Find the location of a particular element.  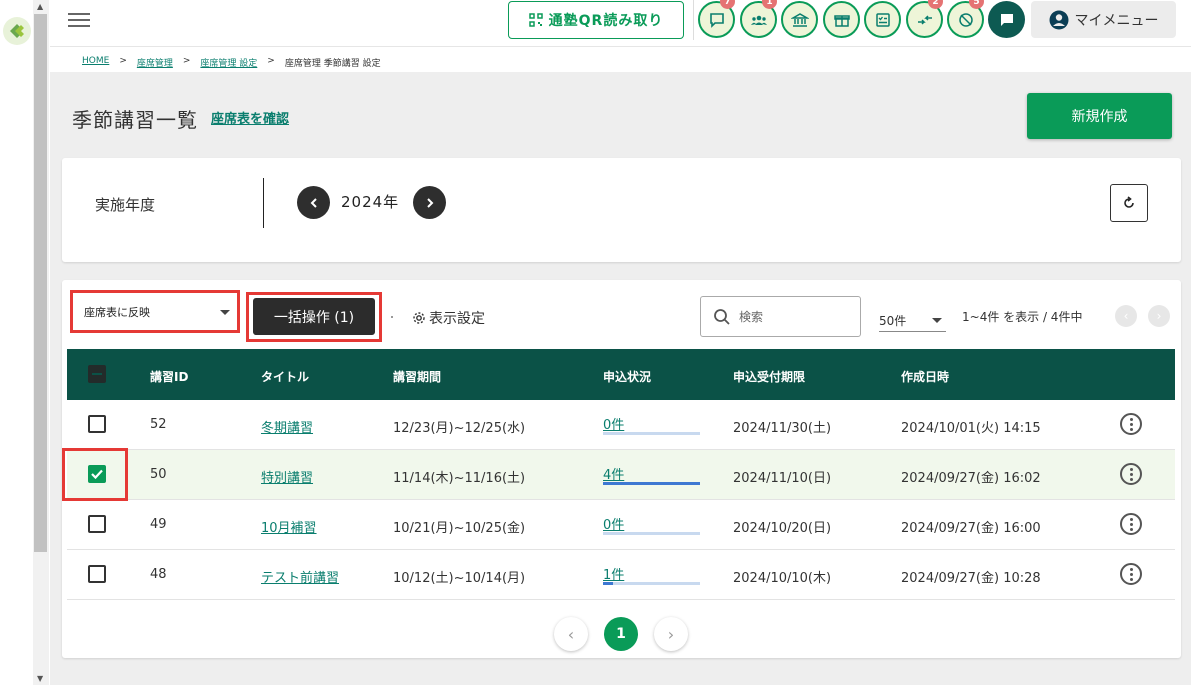

group-icon is located at coordinates (758, 20).